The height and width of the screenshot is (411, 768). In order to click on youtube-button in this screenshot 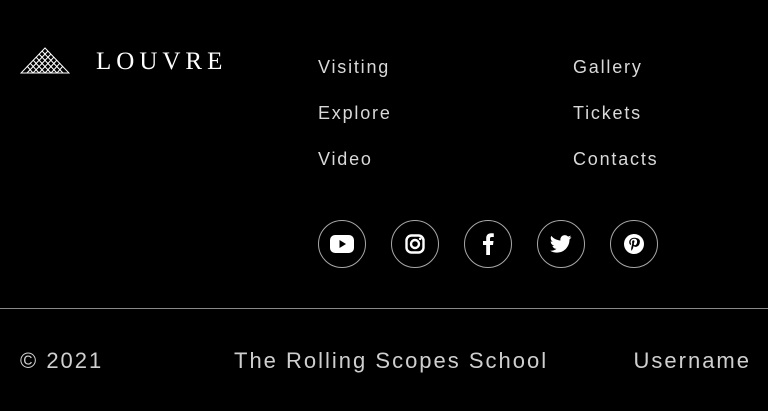, I will do `click(342, 244)`.